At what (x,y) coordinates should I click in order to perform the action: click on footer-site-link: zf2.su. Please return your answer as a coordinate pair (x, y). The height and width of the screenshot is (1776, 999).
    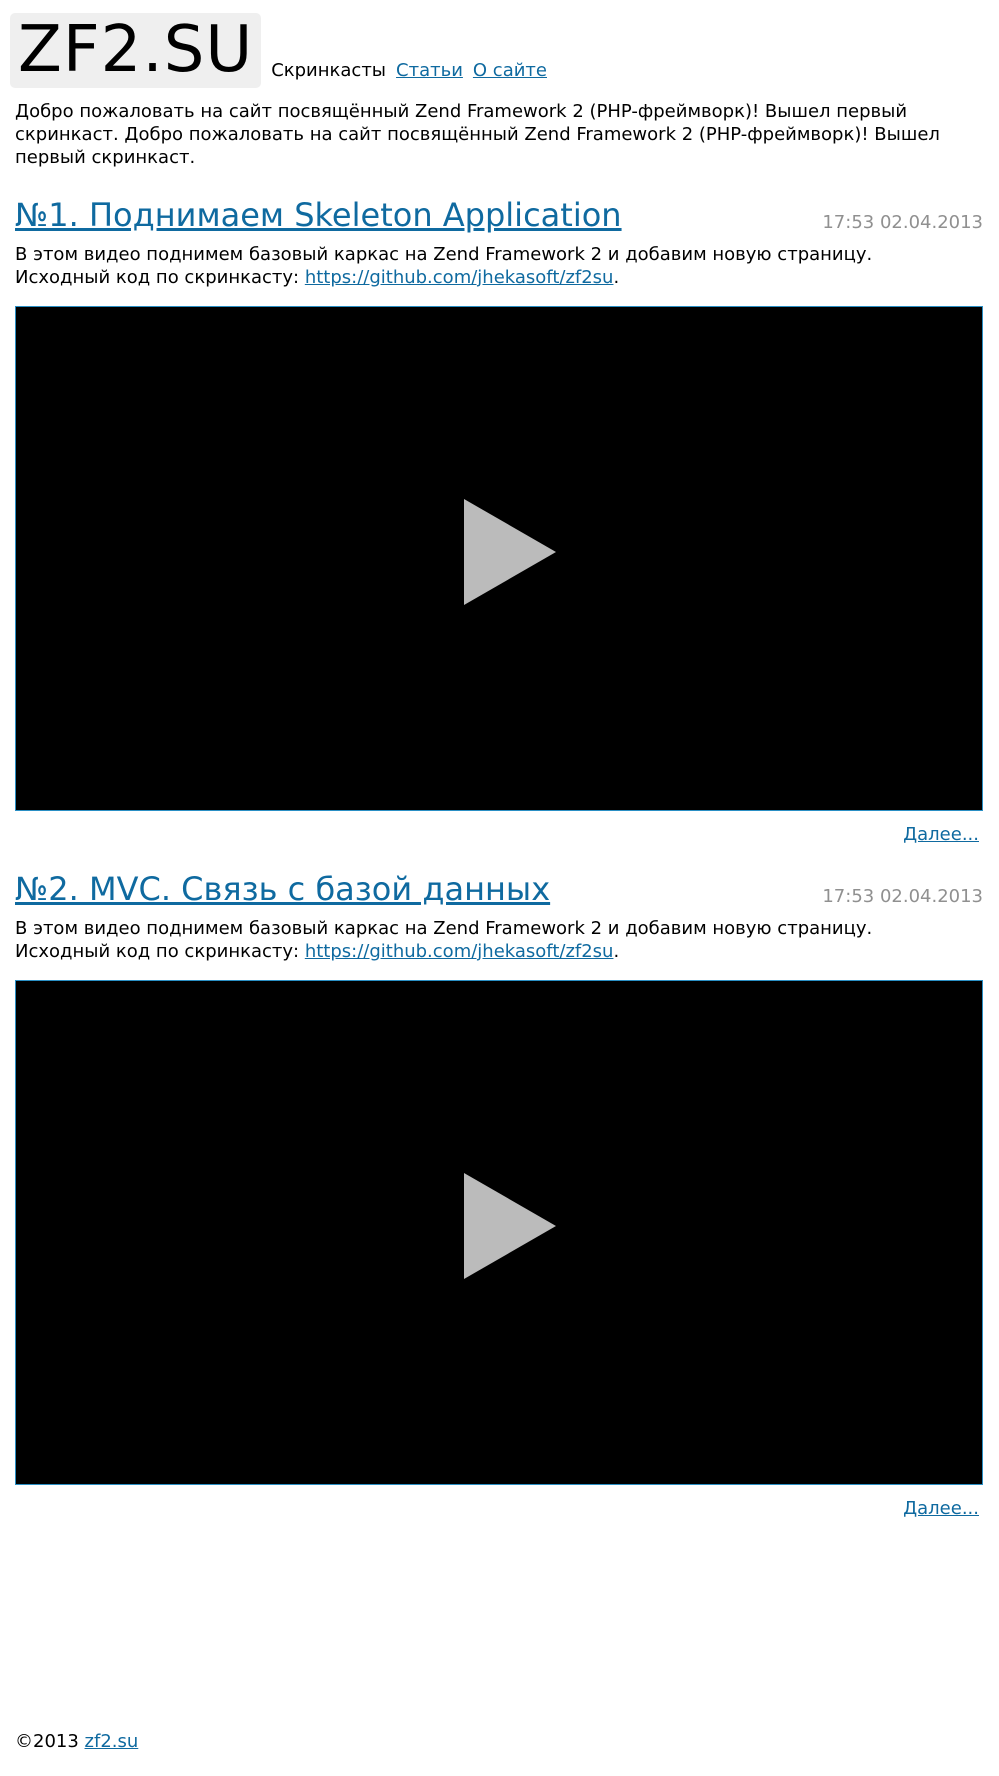
    Looking at the image, I should click on (112, 1741).